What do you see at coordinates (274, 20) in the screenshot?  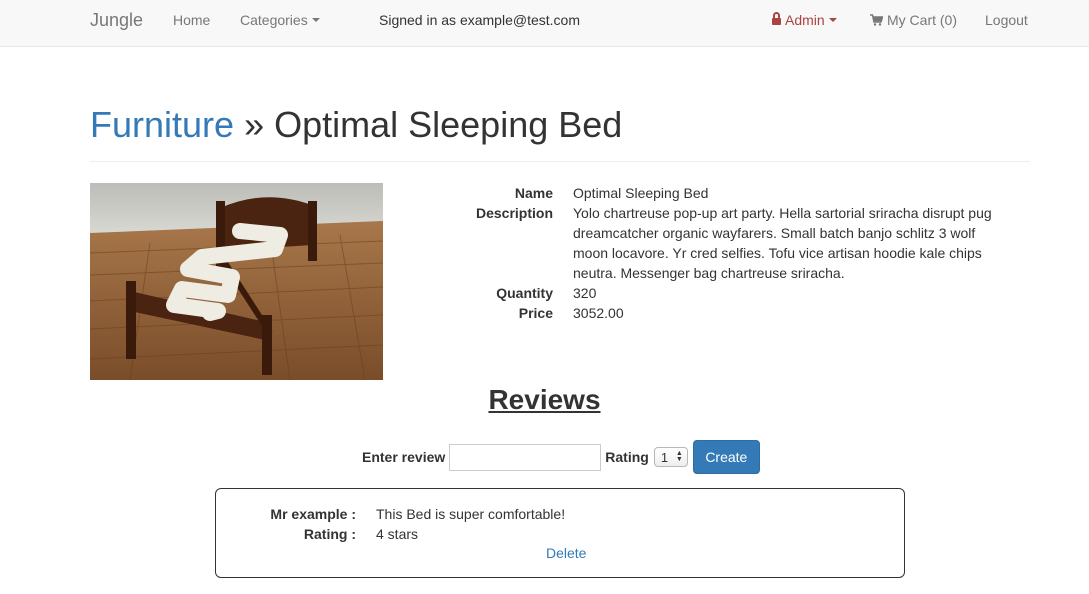 I see `categories-label: Categories` at bounding box center [274, 20].